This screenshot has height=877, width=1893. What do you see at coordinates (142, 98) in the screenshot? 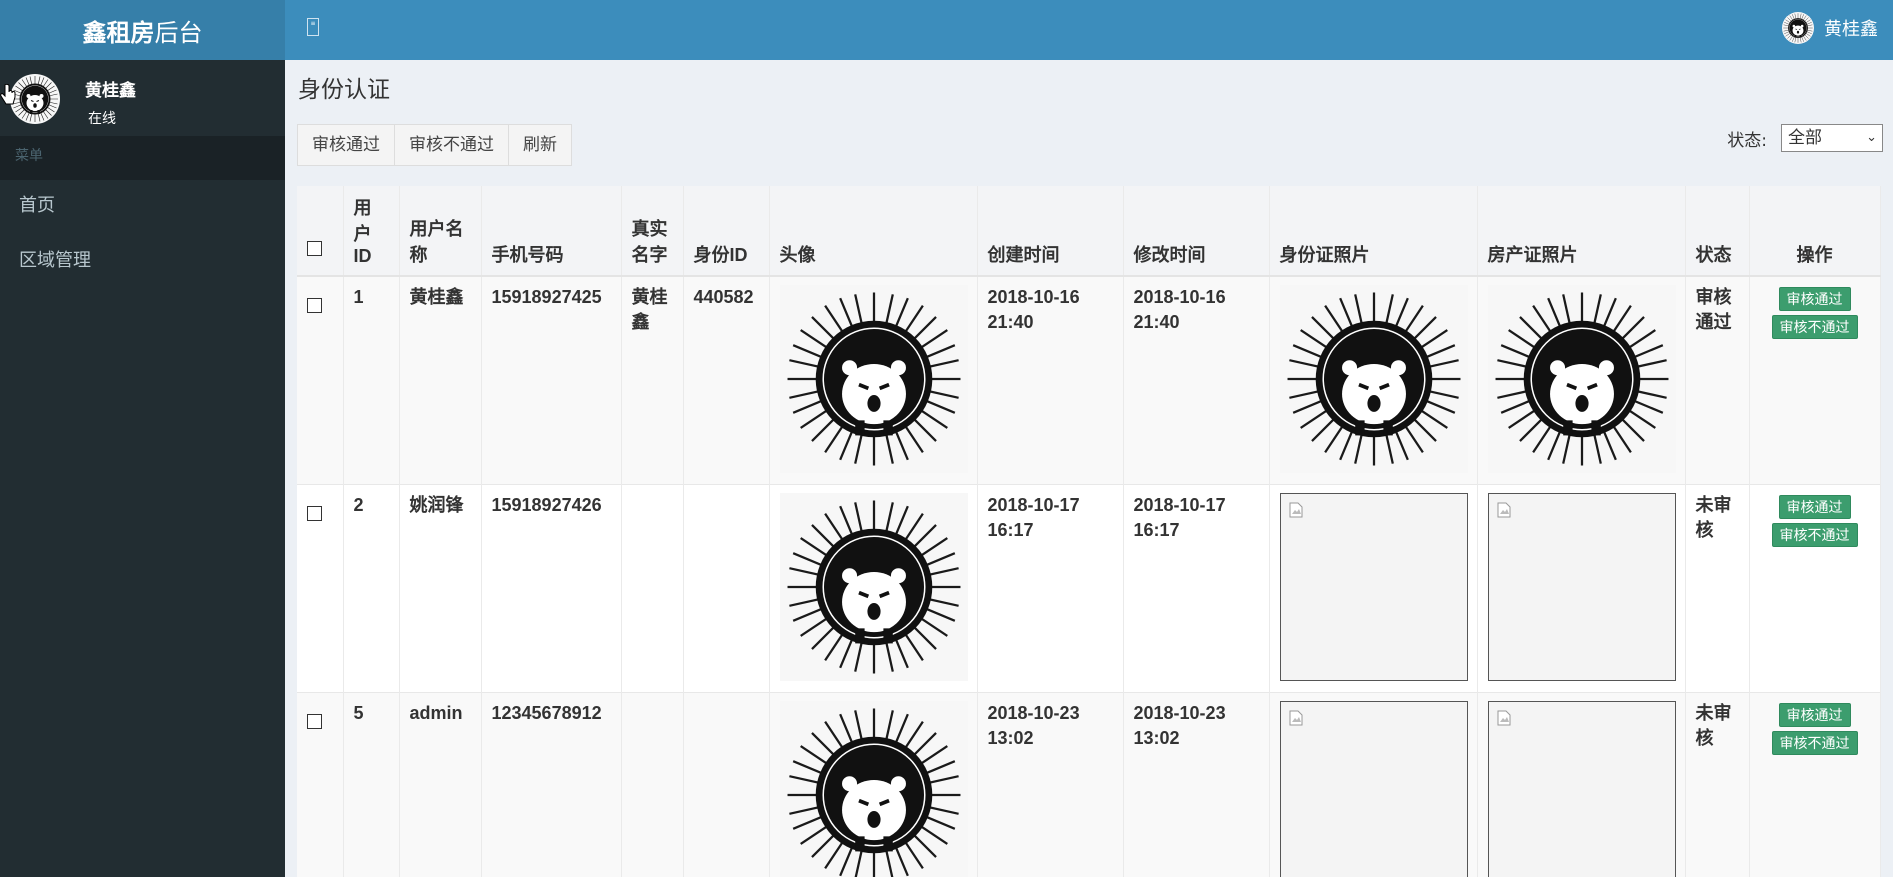
I see `sidebar-user-panel: 黄桂鑫 在线` at bounding box center [142, 98].